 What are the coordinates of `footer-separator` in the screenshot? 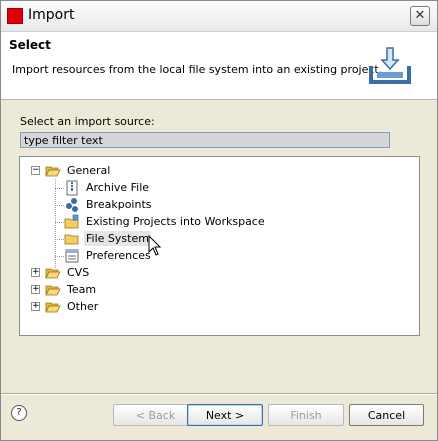 It's located at (219, 394).